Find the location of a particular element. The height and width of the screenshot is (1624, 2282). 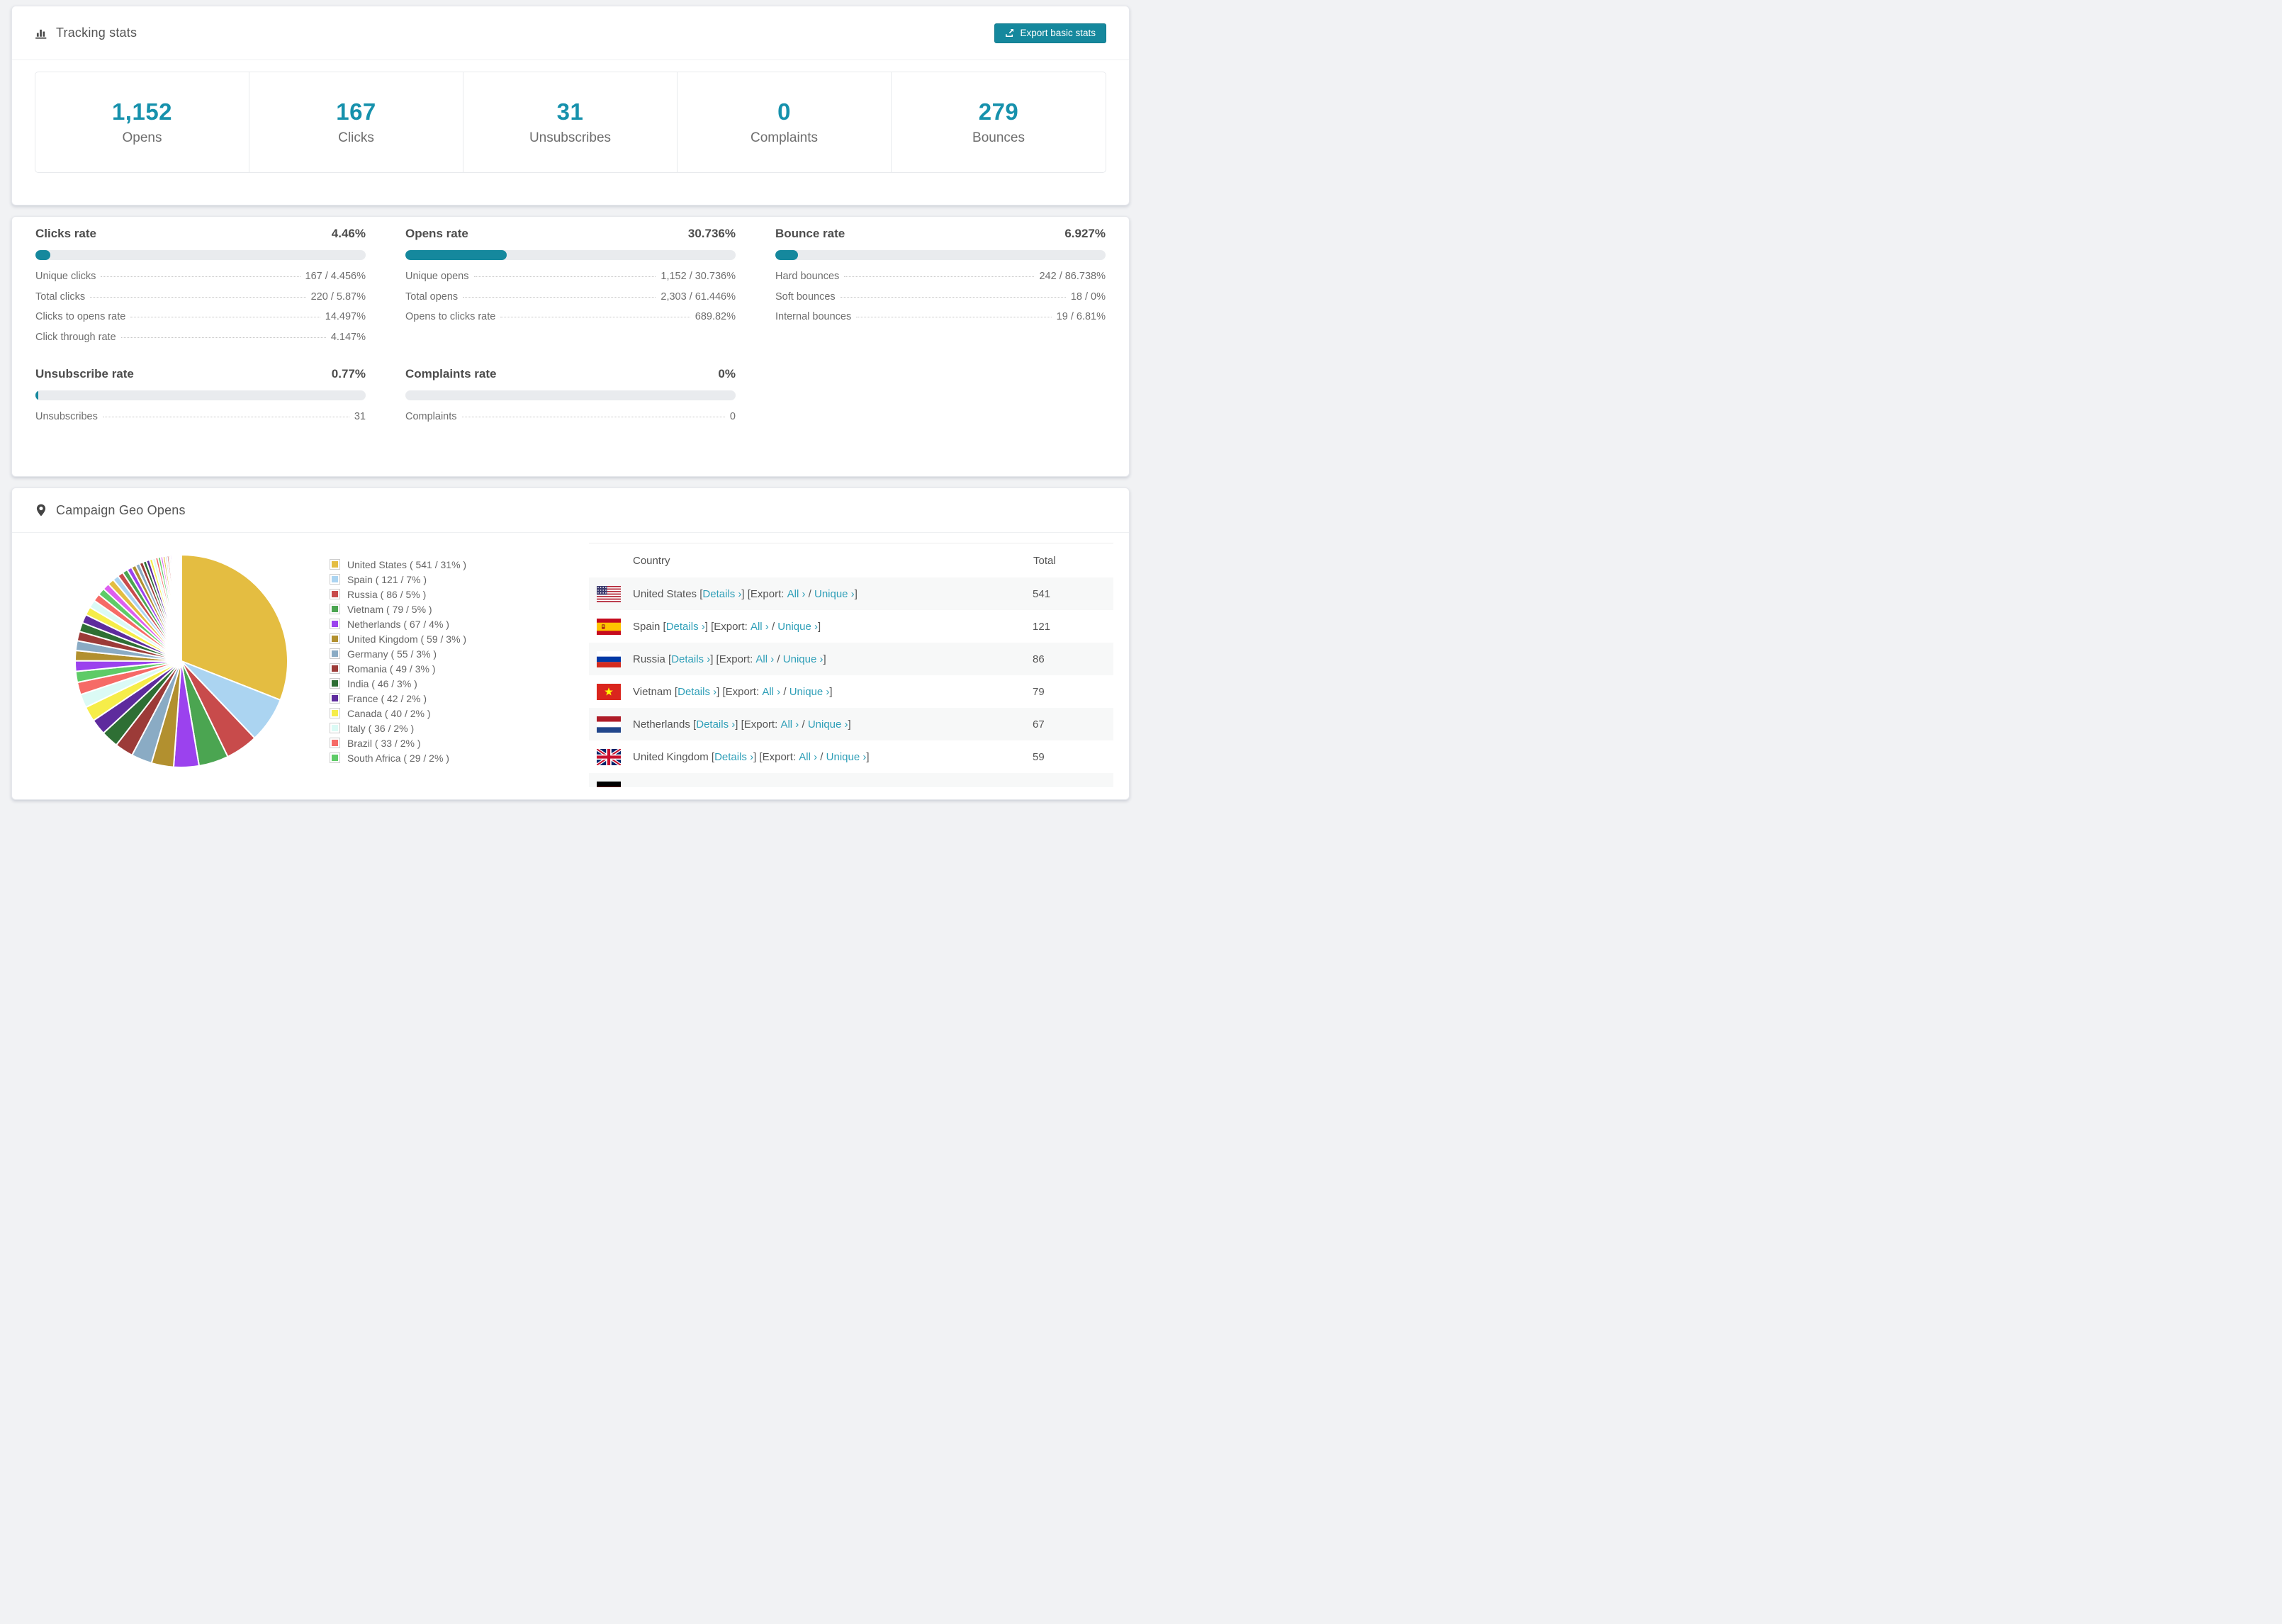

tracking-stats-title: Tracking stats is located at coordinates (97, 33).